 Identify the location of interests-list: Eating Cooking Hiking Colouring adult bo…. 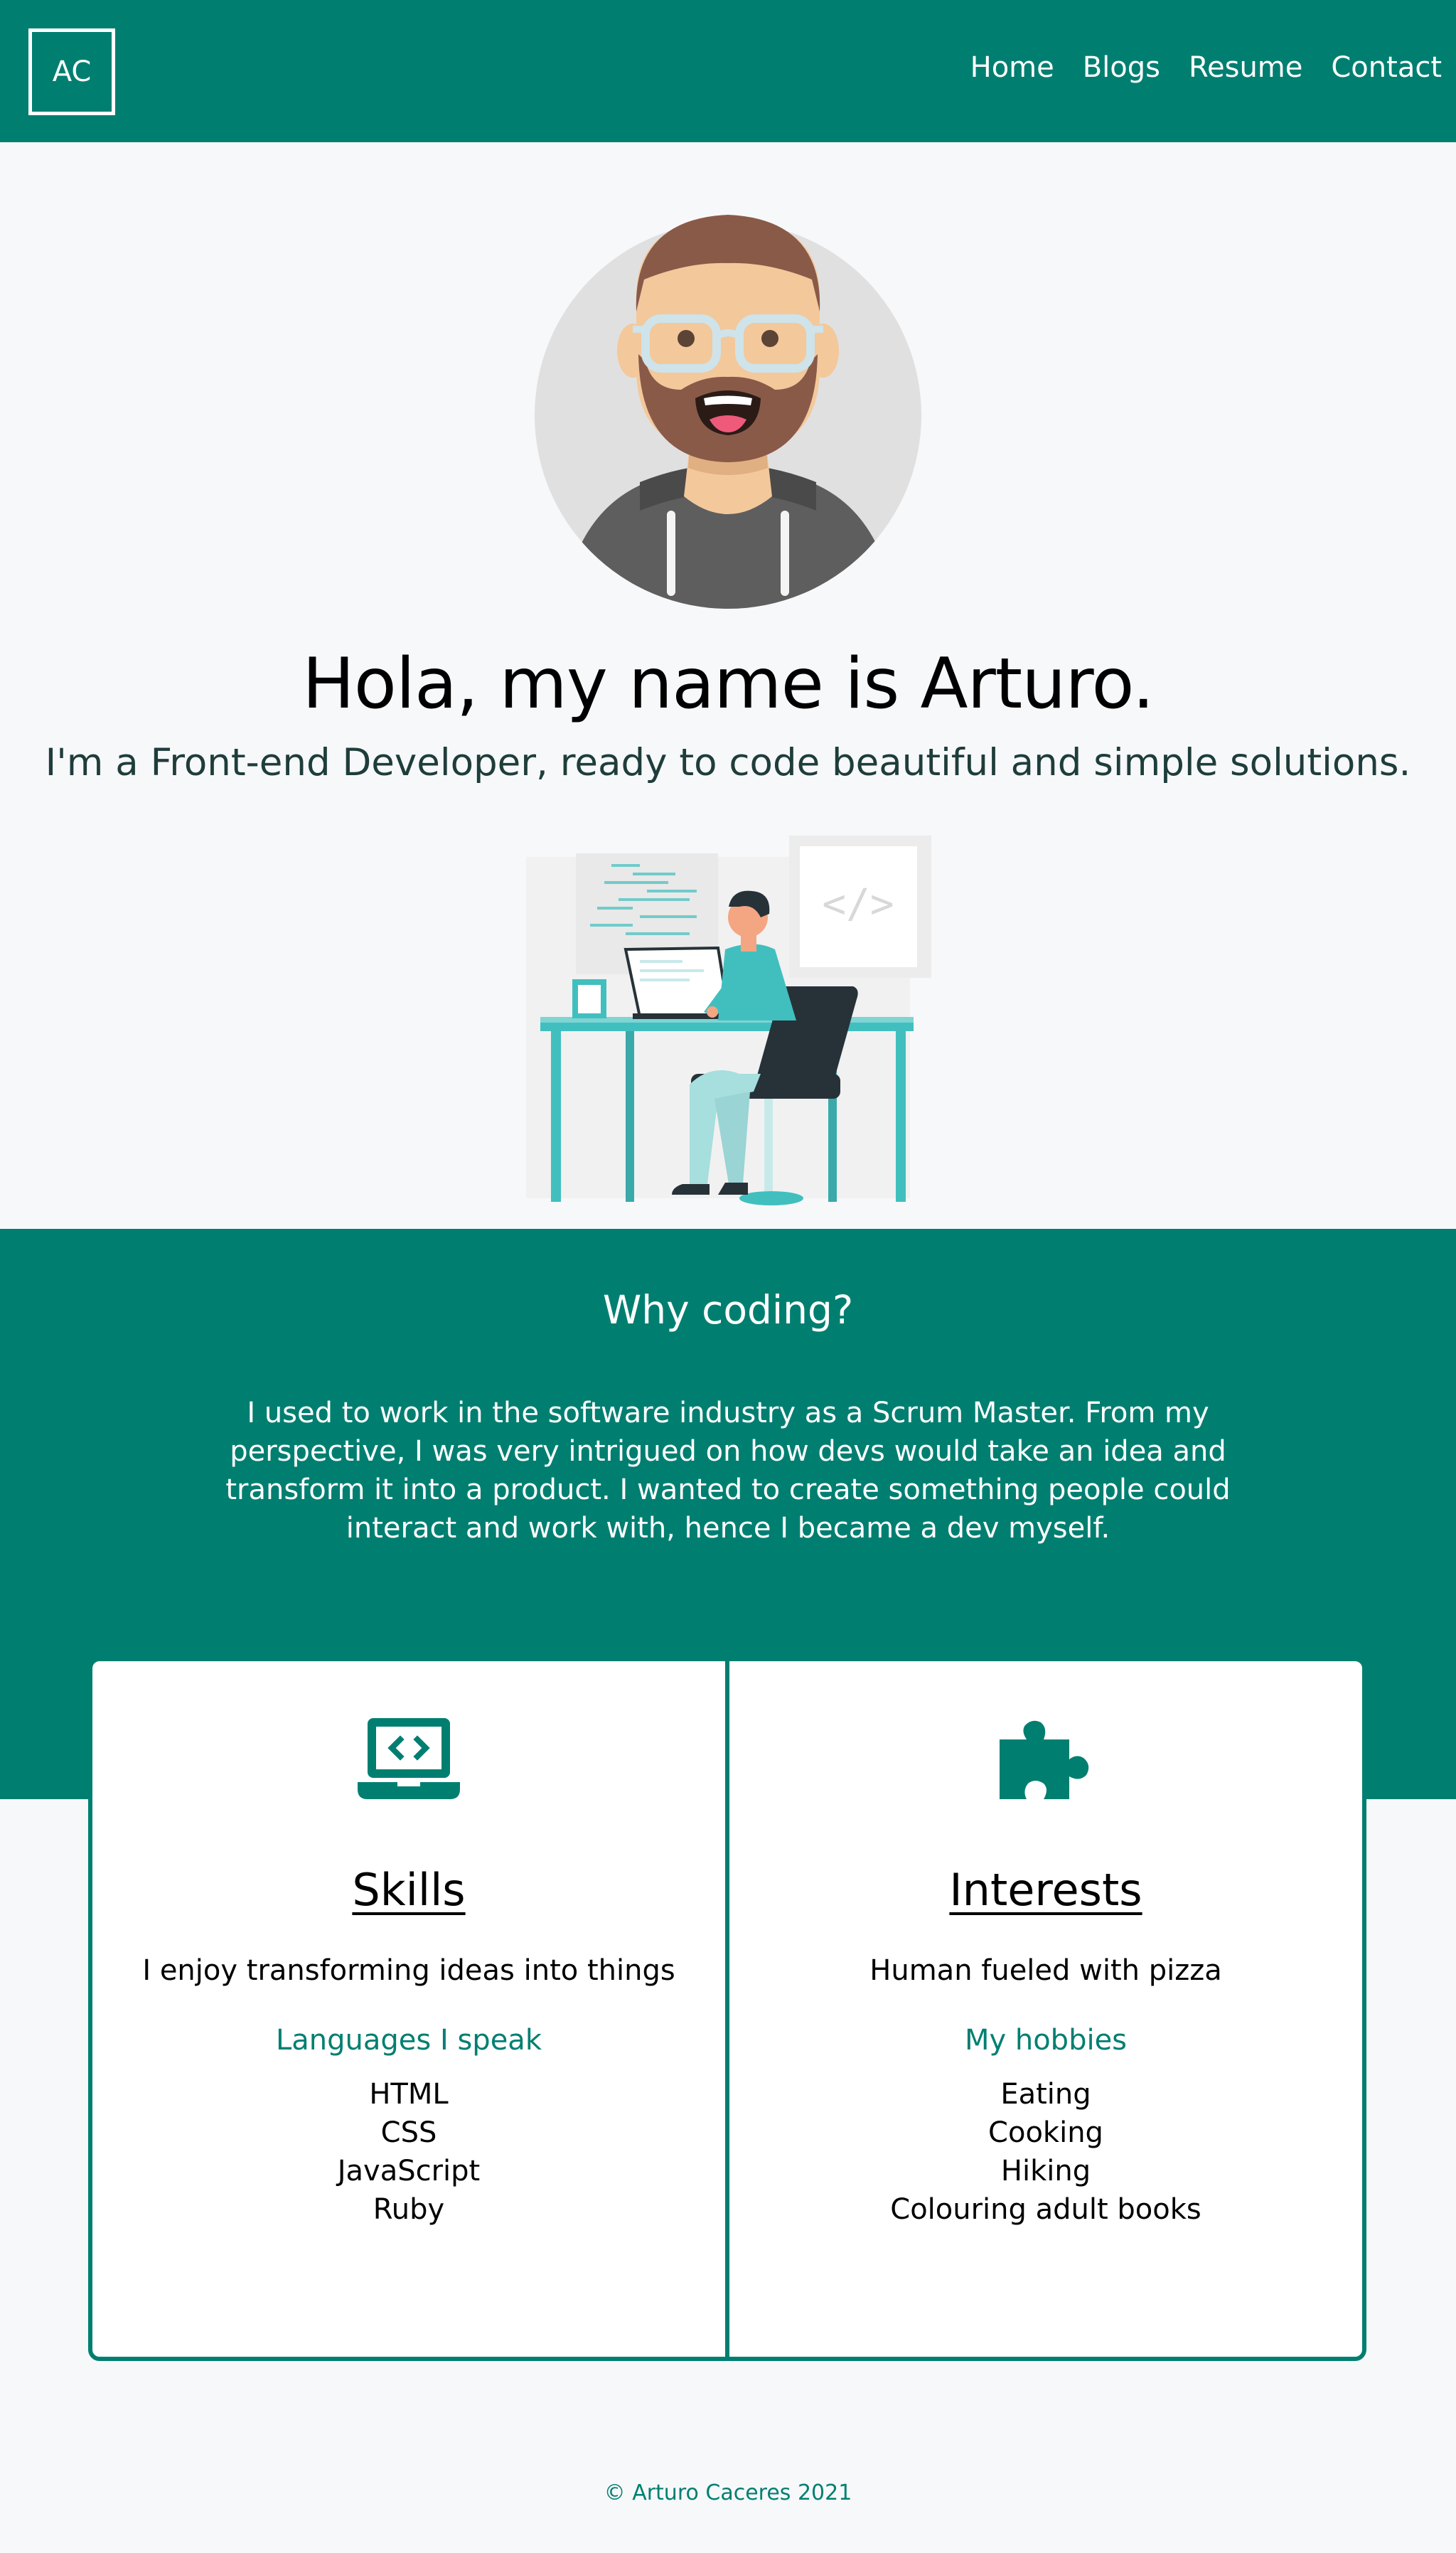
(1045, 2152).